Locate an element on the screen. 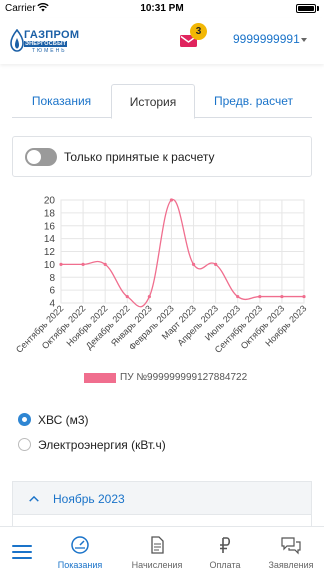 The image size is (324, 576). caret-down-icon is located at coordinates (304, 40).